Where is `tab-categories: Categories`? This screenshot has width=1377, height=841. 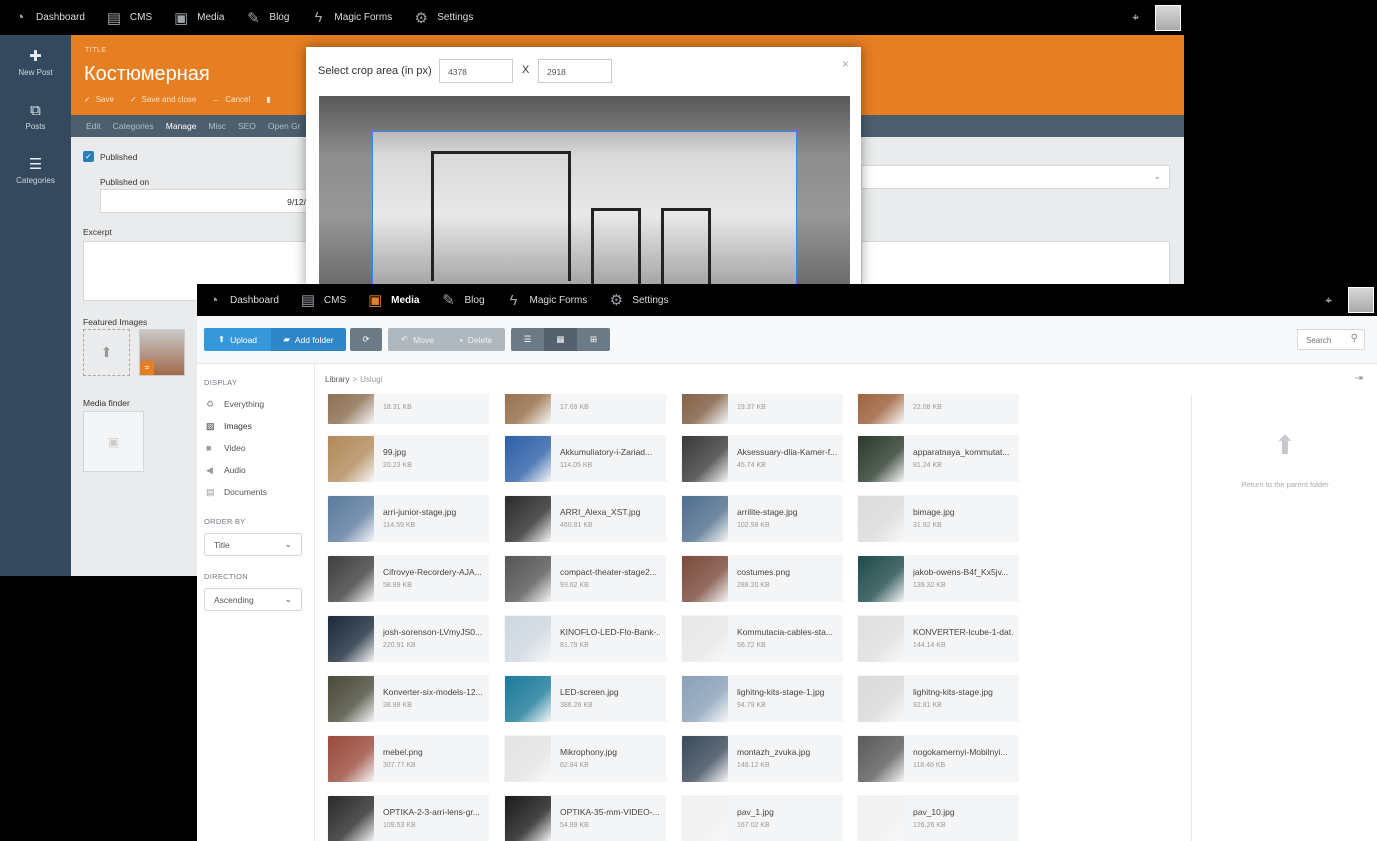
tab-categories: Categories is located at coordinates (133, 126).